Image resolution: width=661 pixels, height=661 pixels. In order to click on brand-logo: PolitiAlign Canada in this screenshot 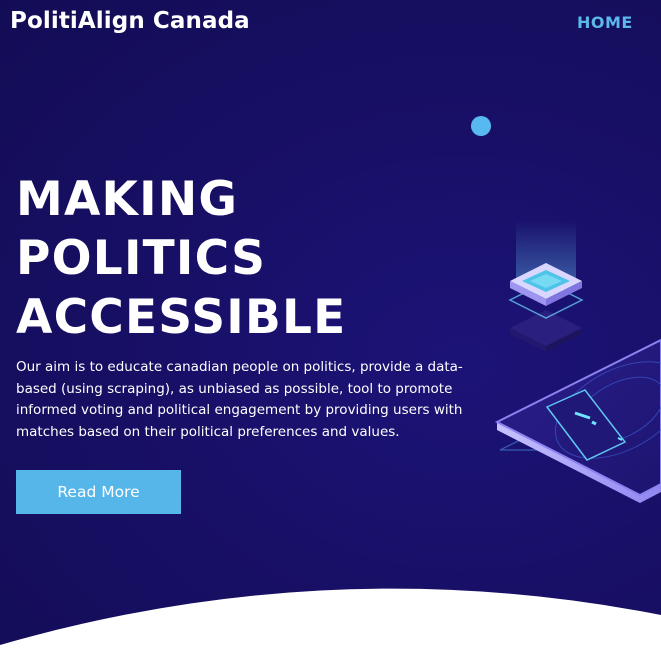, I will do `click(130, 21)`.